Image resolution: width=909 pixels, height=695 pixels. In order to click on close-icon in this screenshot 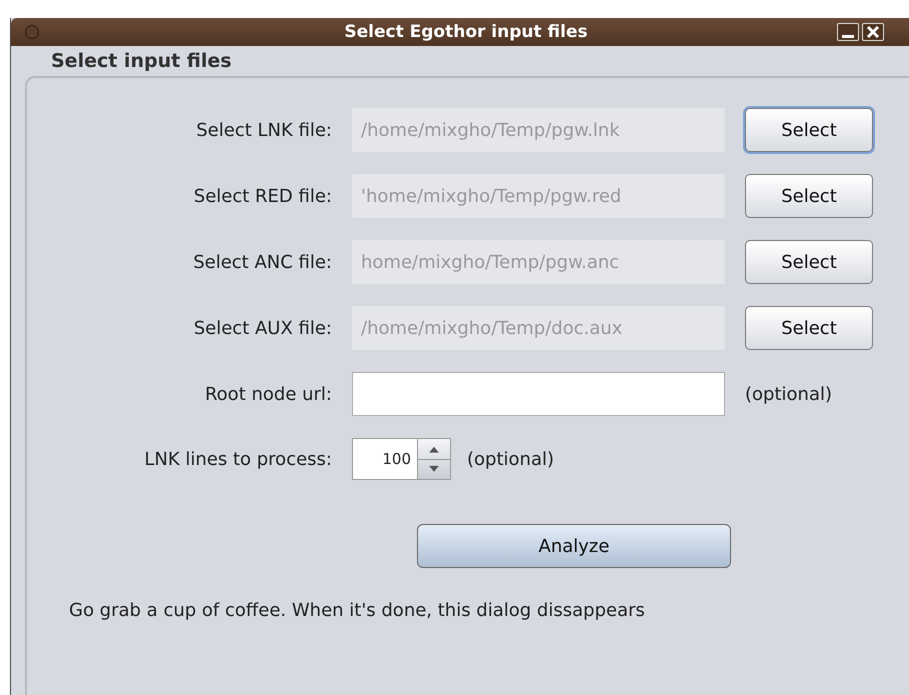, I will do `click(873, 32)`.